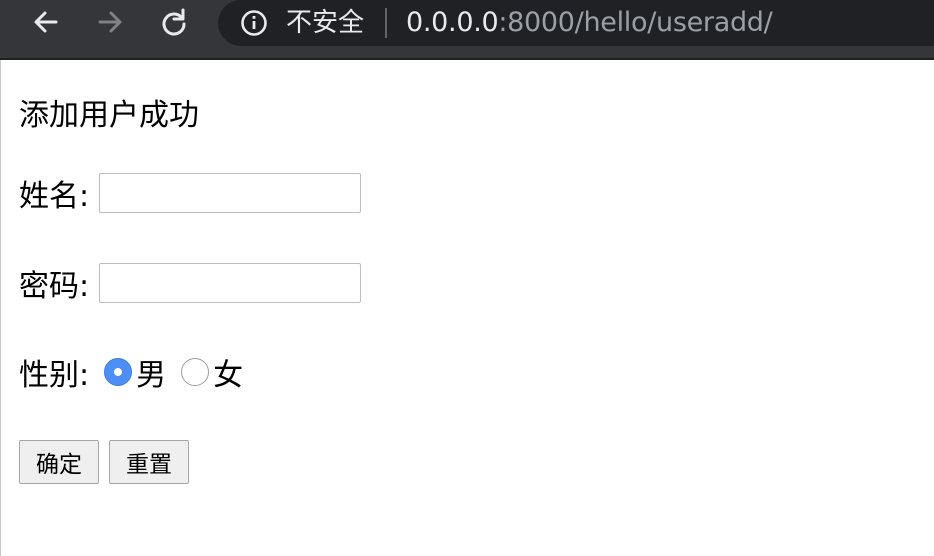  I want to click on browser-toolbar: 不安全 0.0.0.0:8000/hello/useradd/, so click(467, 29).